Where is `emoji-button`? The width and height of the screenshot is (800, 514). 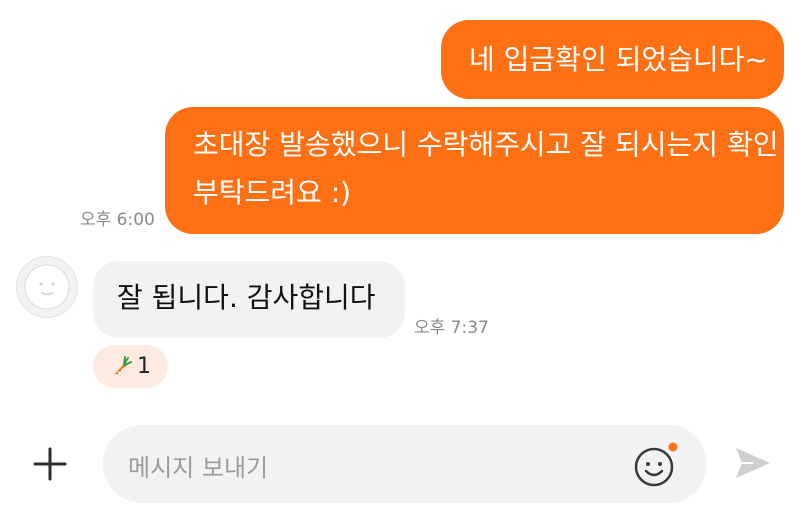
emoji-button is located at coordinates (656, 465).